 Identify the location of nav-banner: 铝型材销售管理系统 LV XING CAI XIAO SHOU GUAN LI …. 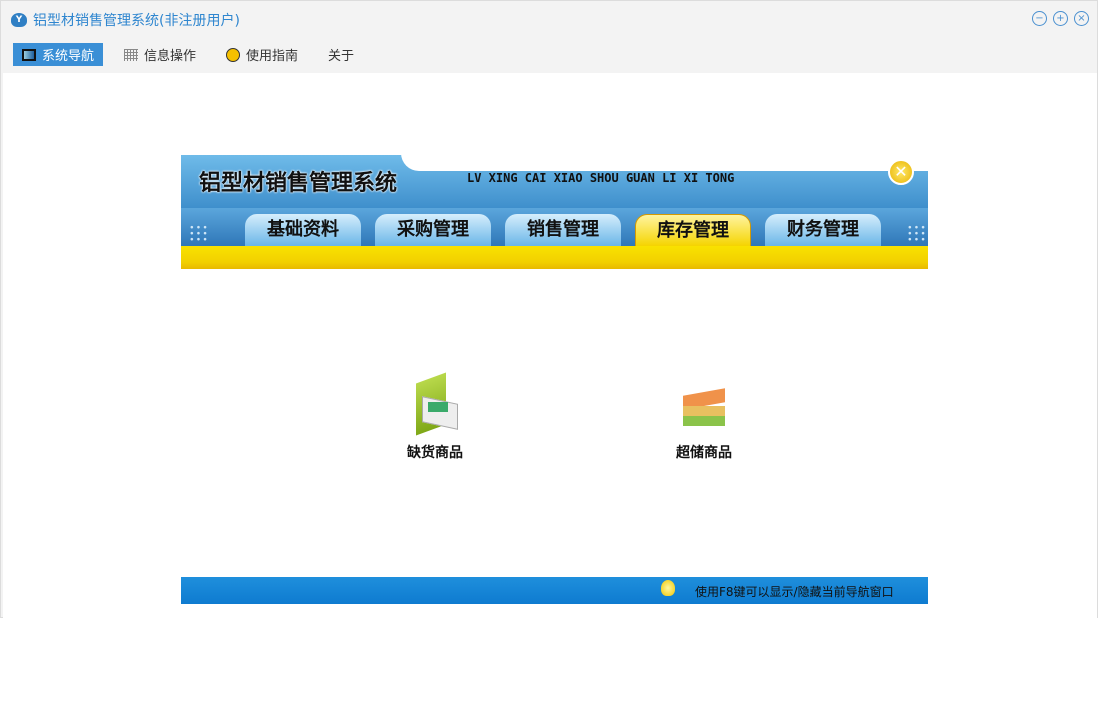
(561, 211).